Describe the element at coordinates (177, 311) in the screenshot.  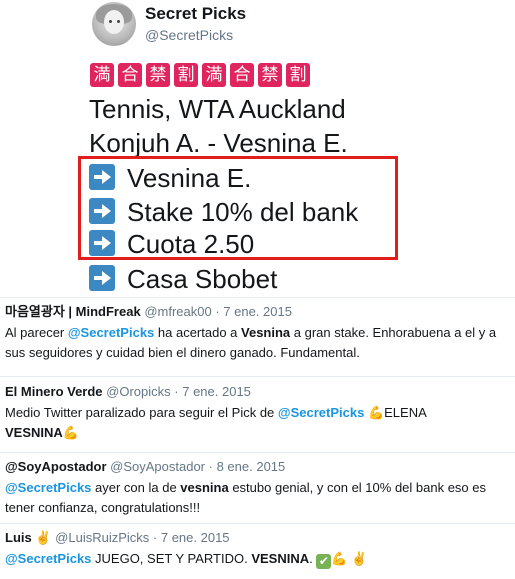
I see `reply-handle: @mfreak00` at that location.